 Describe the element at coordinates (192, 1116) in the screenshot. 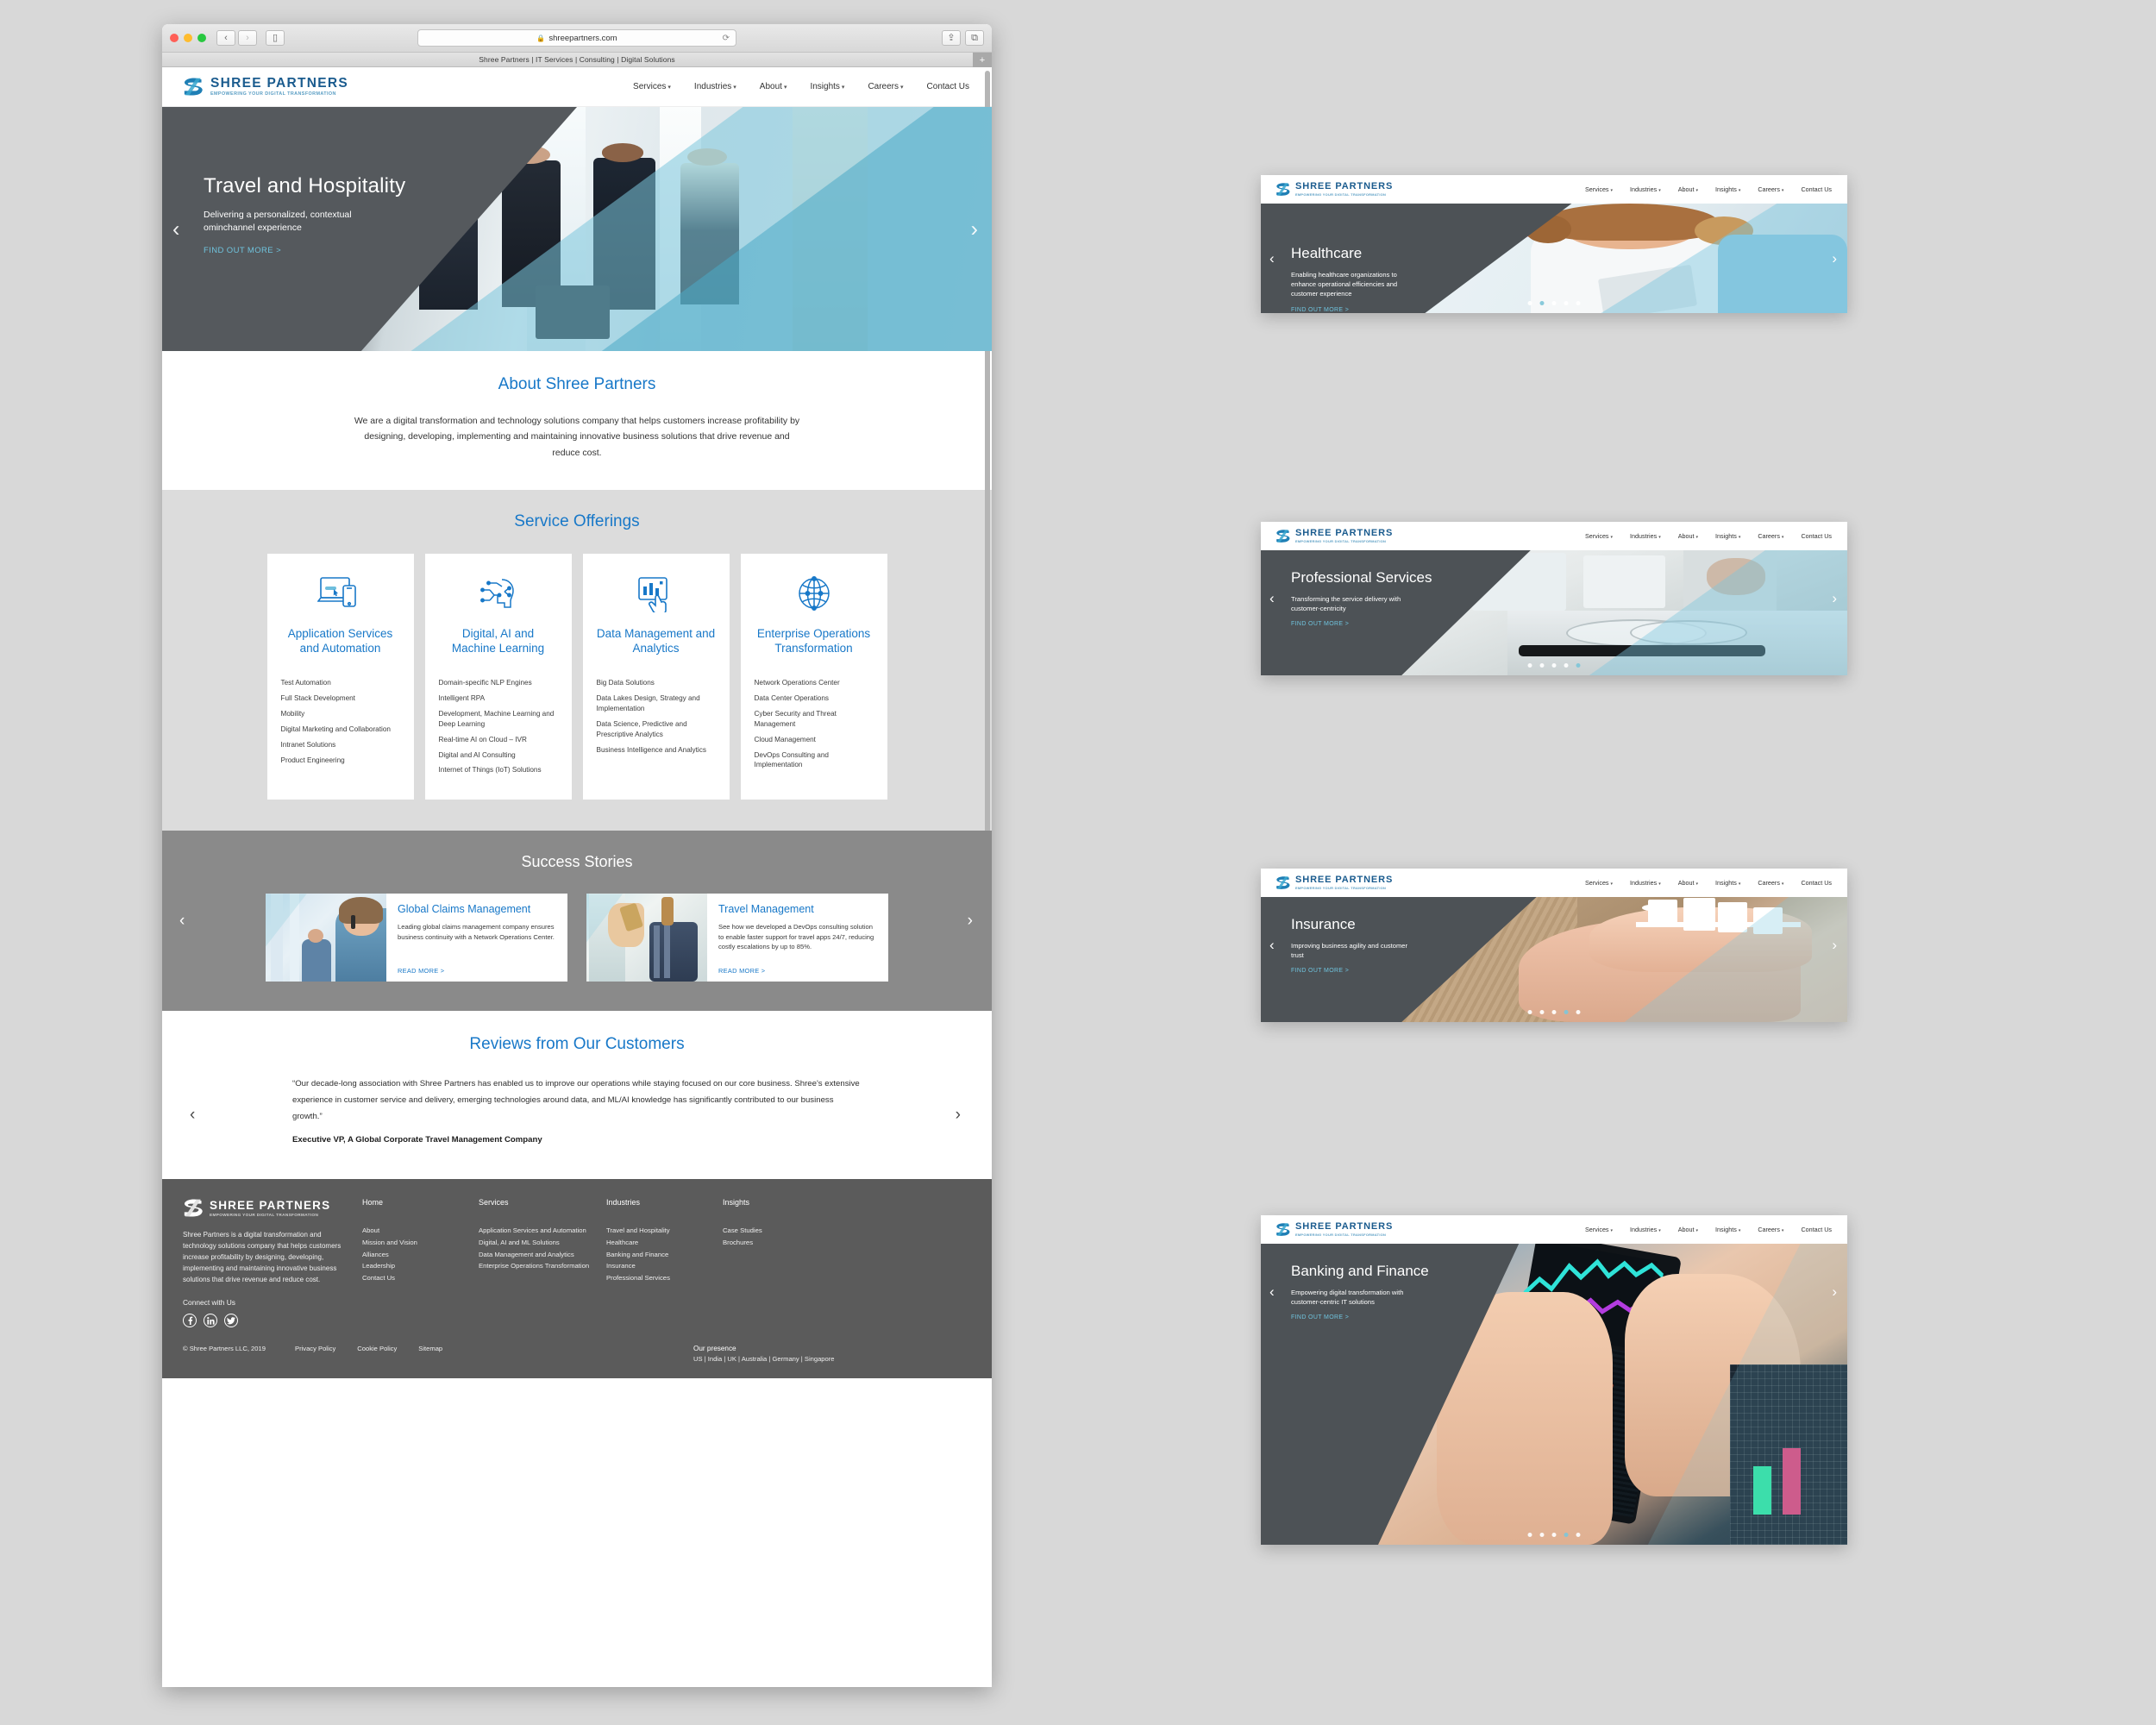

I see `reviews-prev-icon: ‹` at that location.